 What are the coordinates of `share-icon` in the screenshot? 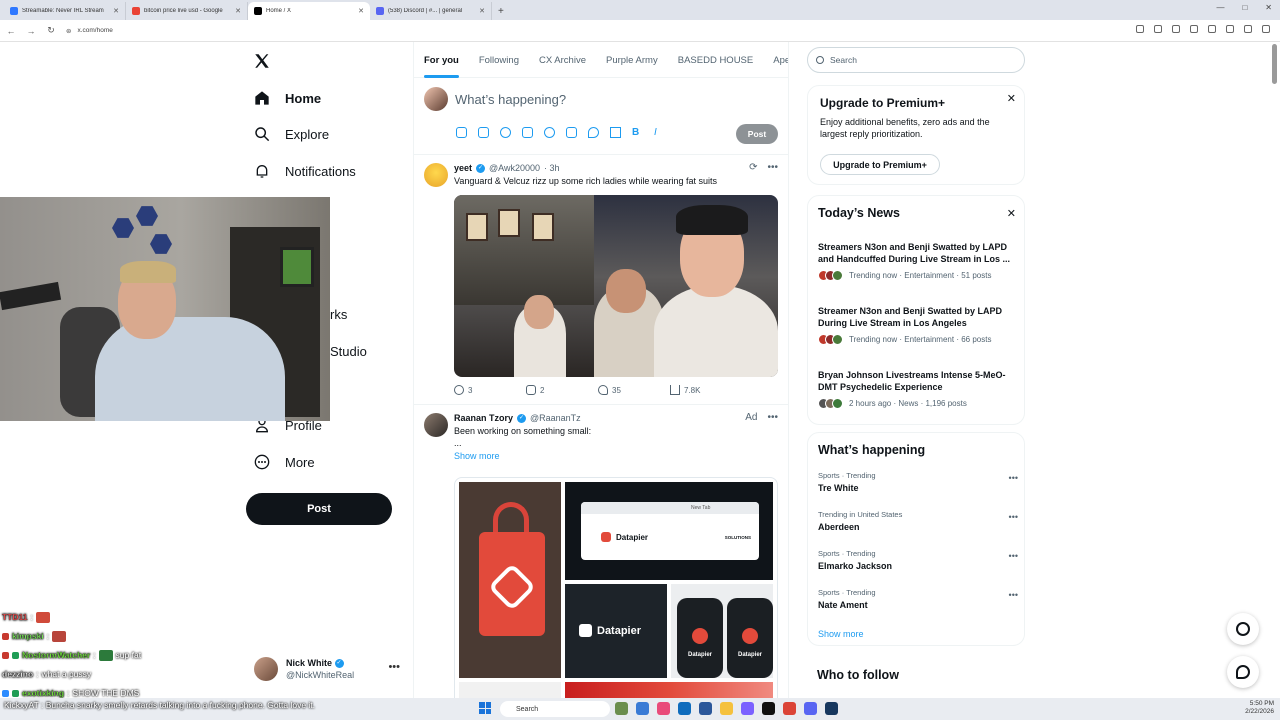 It's located at (1176, 29).